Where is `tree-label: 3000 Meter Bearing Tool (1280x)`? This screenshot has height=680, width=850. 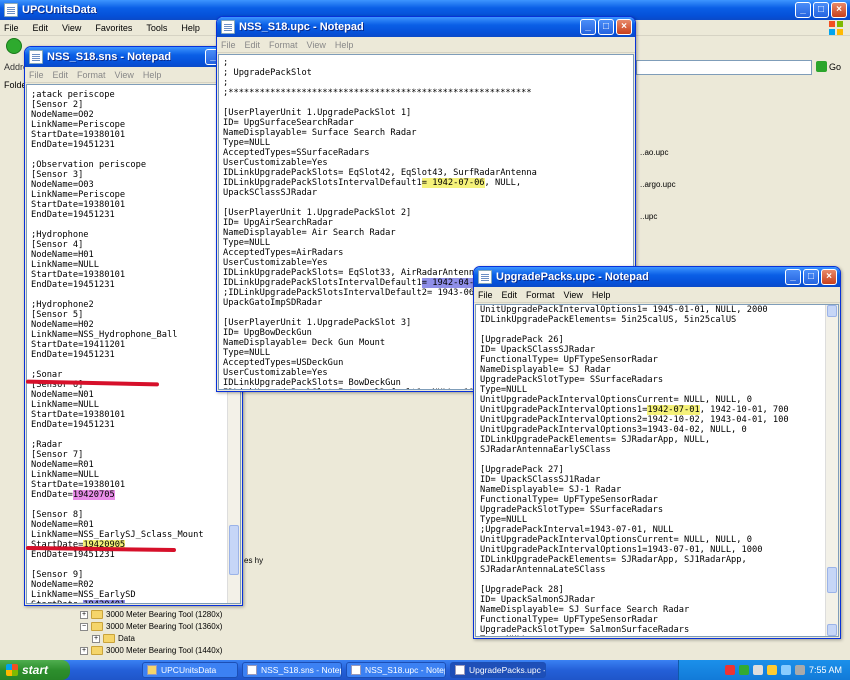
tree-label: 3000 Meter Bearing Tool (1280x) is located at coordinates (164, 614).